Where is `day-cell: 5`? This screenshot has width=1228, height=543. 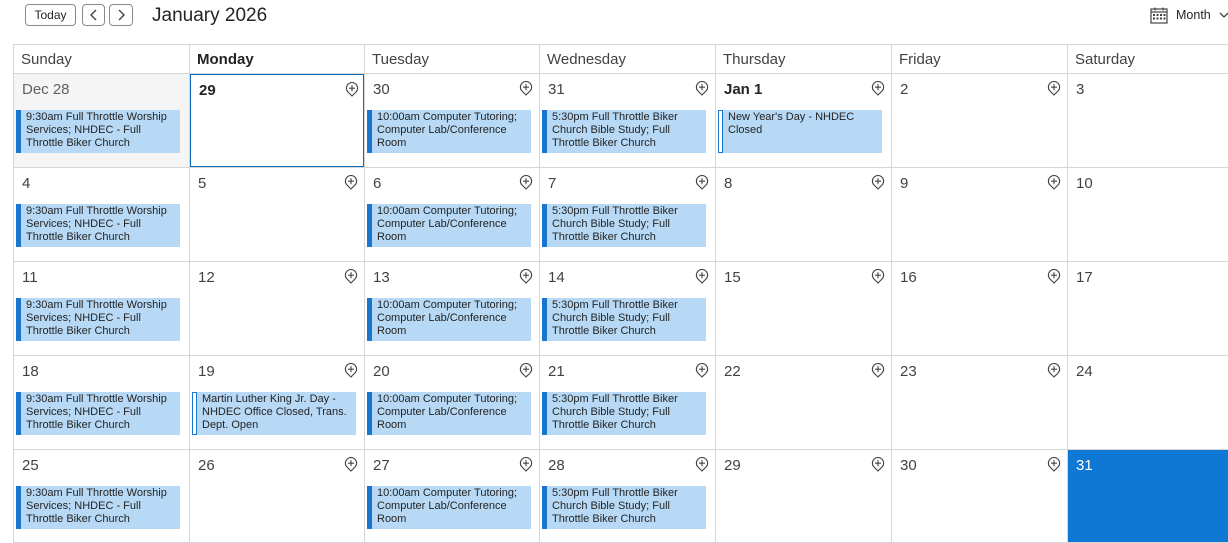
day-cell: 5 is located at coordinates (277, 214).